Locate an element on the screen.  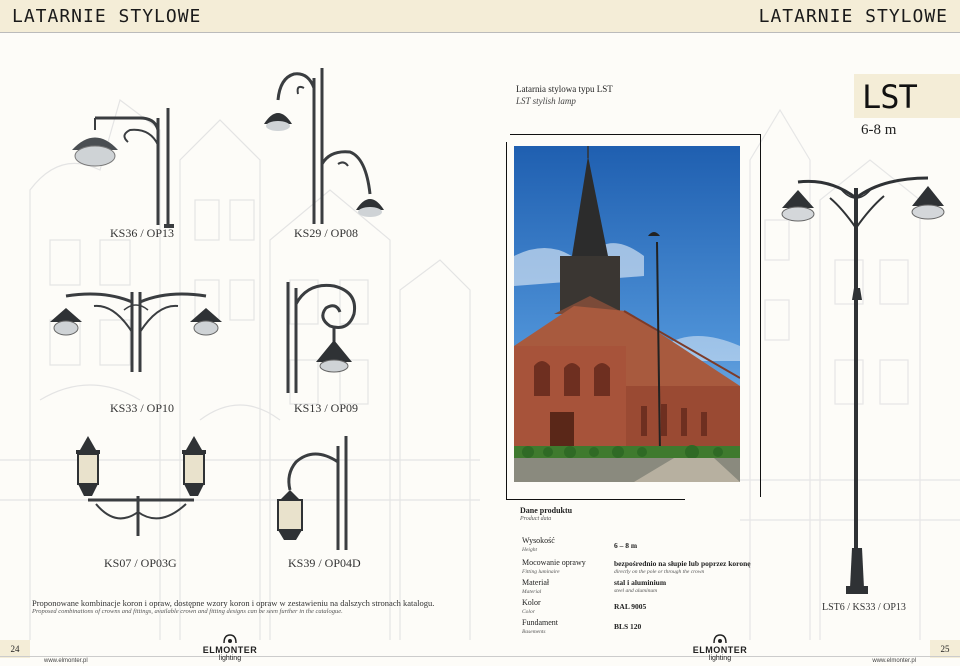
spec-value-pl: 6 – 8 m is located at coordinates (626, 545).